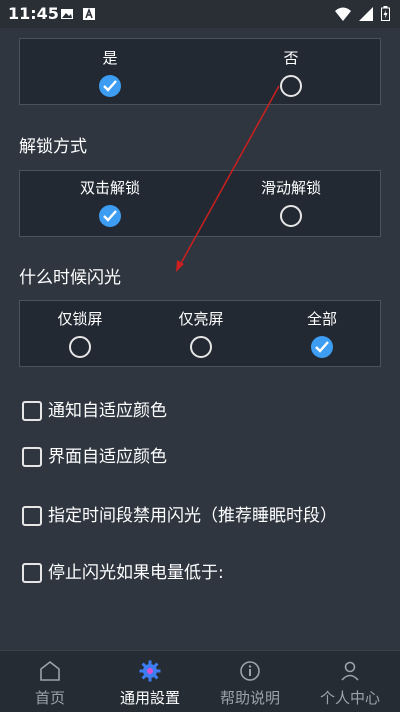  I want to click on nav-label-profile: 个人中心, so click(349, 698).